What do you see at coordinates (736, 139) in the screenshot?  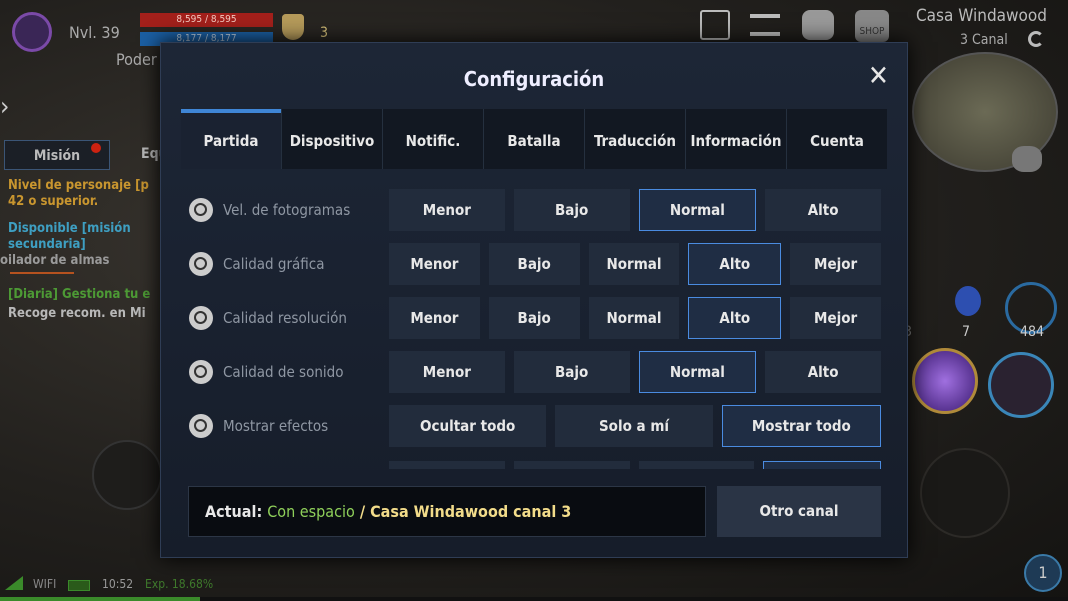 I see `tab-informacin: Información` at bounding box center [736, 139].